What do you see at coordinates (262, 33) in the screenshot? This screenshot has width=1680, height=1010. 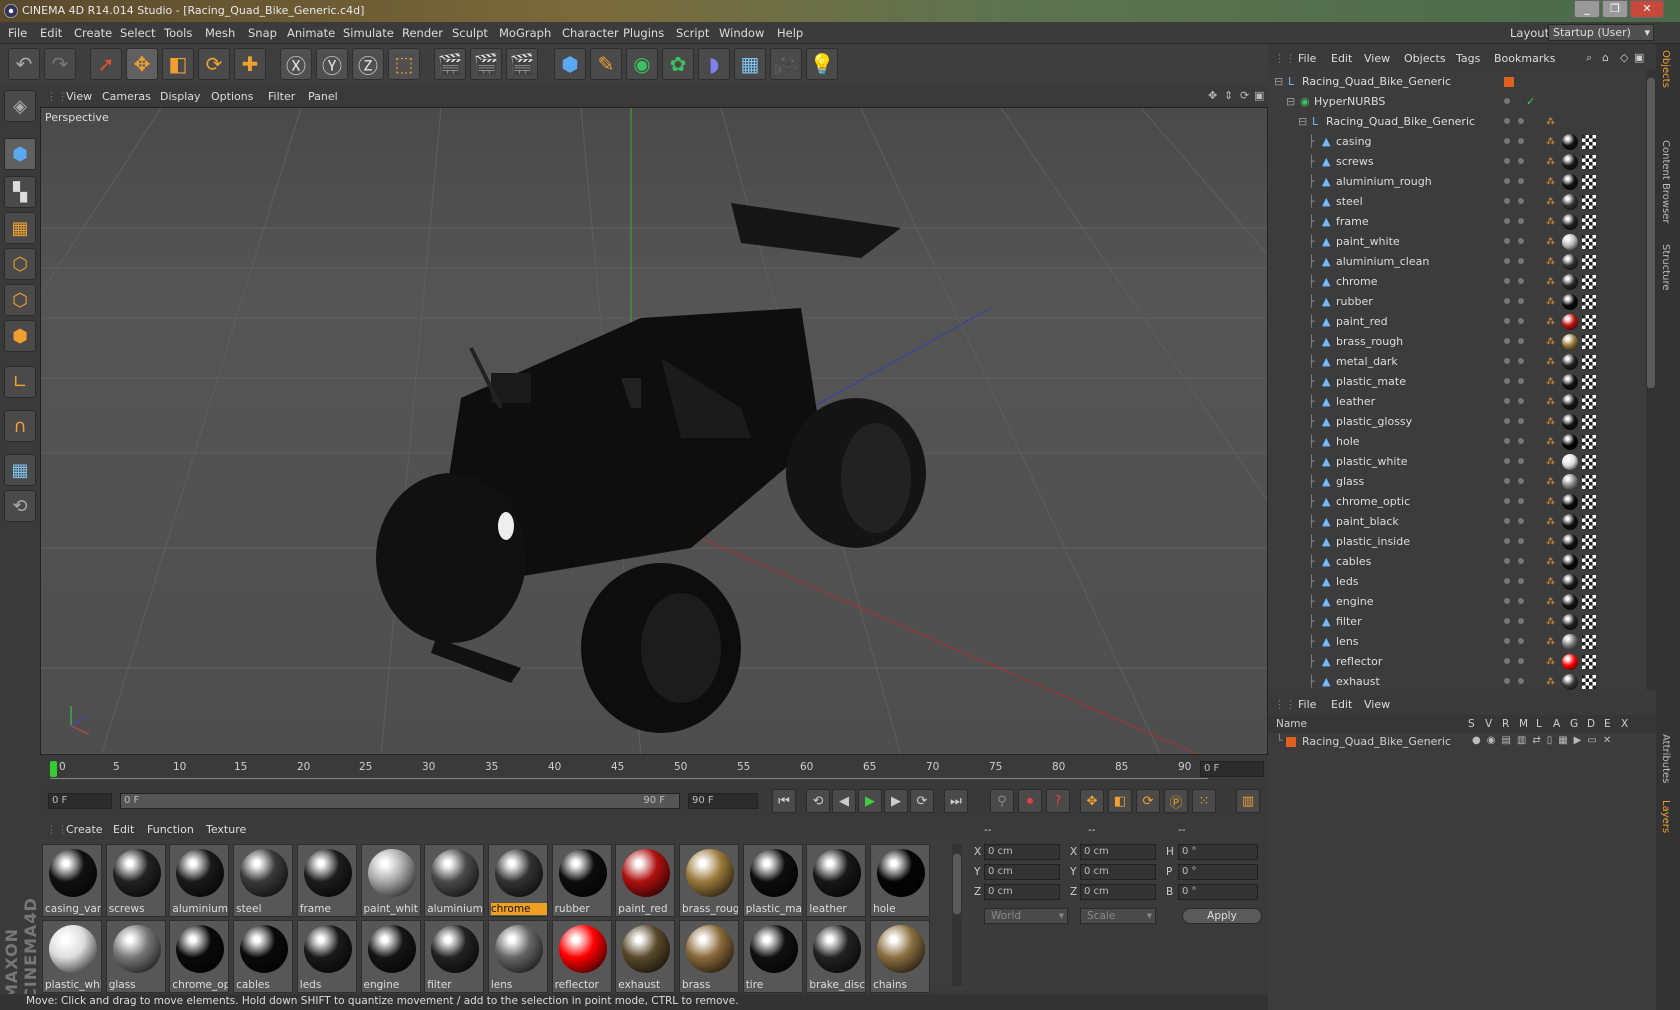 I see `menu-snap: Snap` at bounding box center [262, 33].